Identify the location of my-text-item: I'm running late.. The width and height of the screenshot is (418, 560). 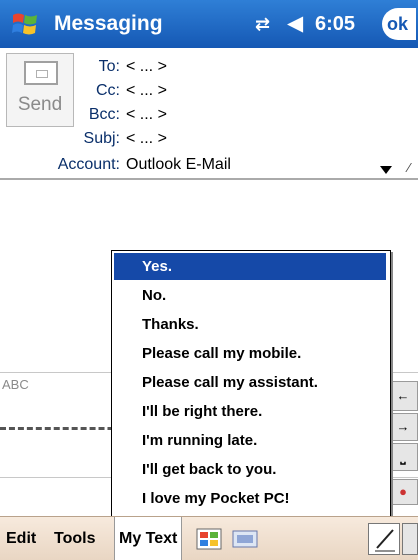
(250, 440).